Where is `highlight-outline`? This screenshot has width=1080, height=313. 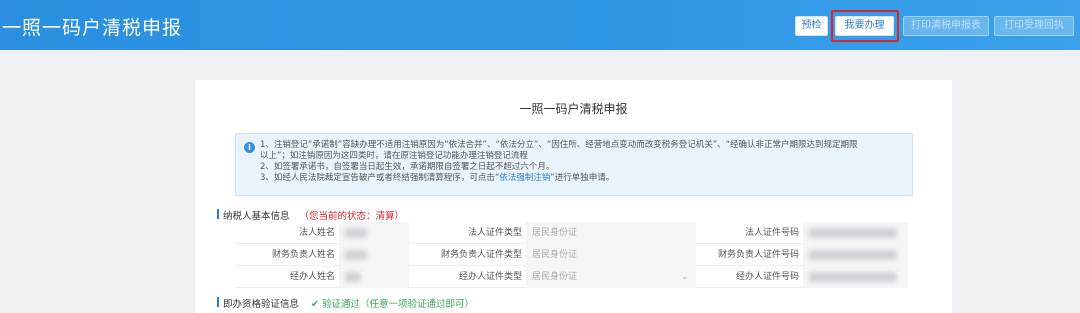 highlight-outline is located at coordinates (865, 26).